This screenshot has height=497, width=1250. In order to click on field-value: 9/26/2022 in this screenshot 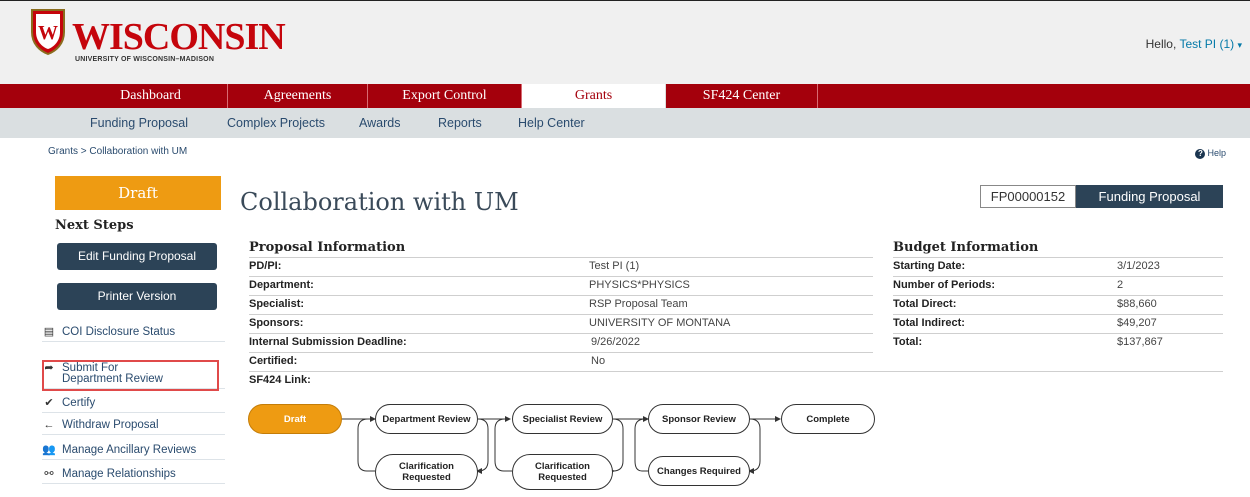, I will do `click(615, 342)`.